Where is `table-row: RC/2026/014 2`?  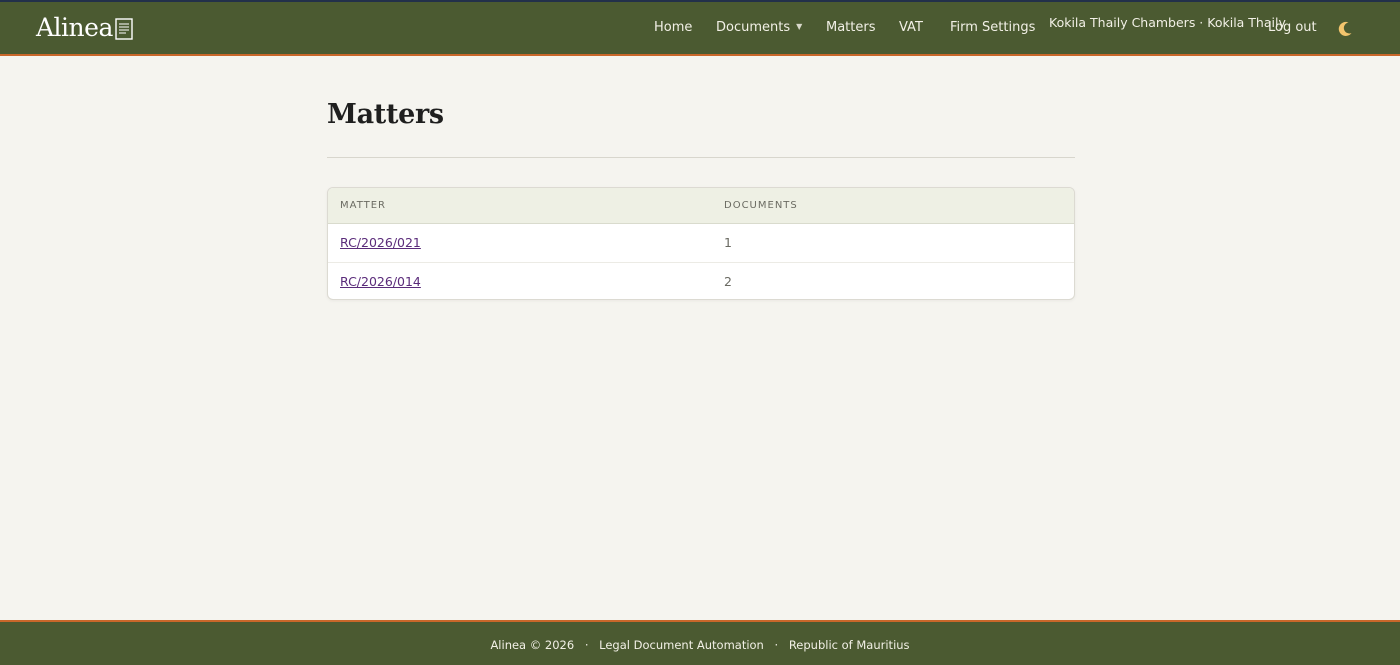
table-row: RC/2026/014 2 is located at coordinates (701, 280).